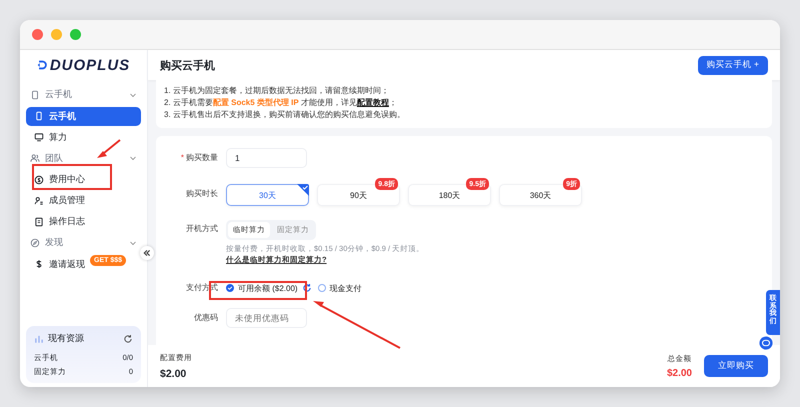 The height and width of the screenshot is (407, 800). What do you see at coordinates (54, 243) in the screenshot?
I see `group-label: 发现` at bounding box center [54, 243].